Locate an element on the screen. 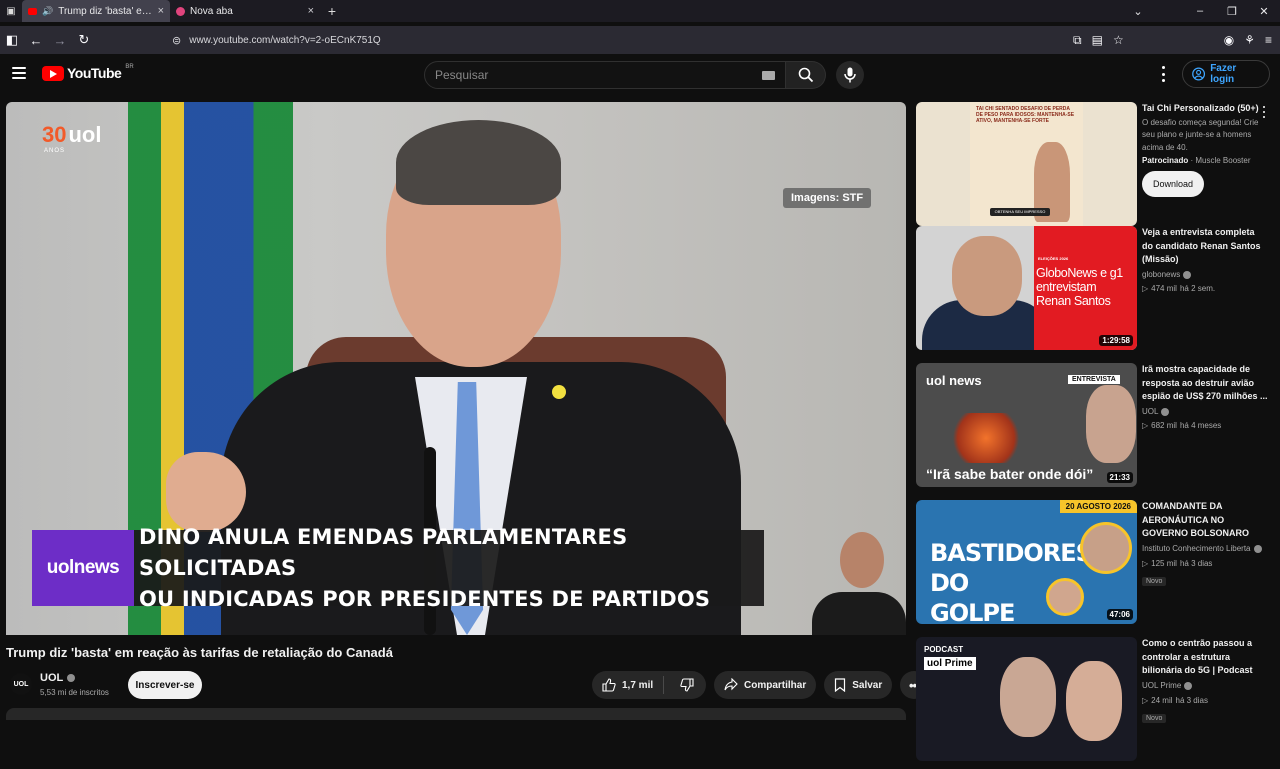 The height and width of the screenshot is (769, 1280). new-badge: Novo is located at coordinates (1154, 718).